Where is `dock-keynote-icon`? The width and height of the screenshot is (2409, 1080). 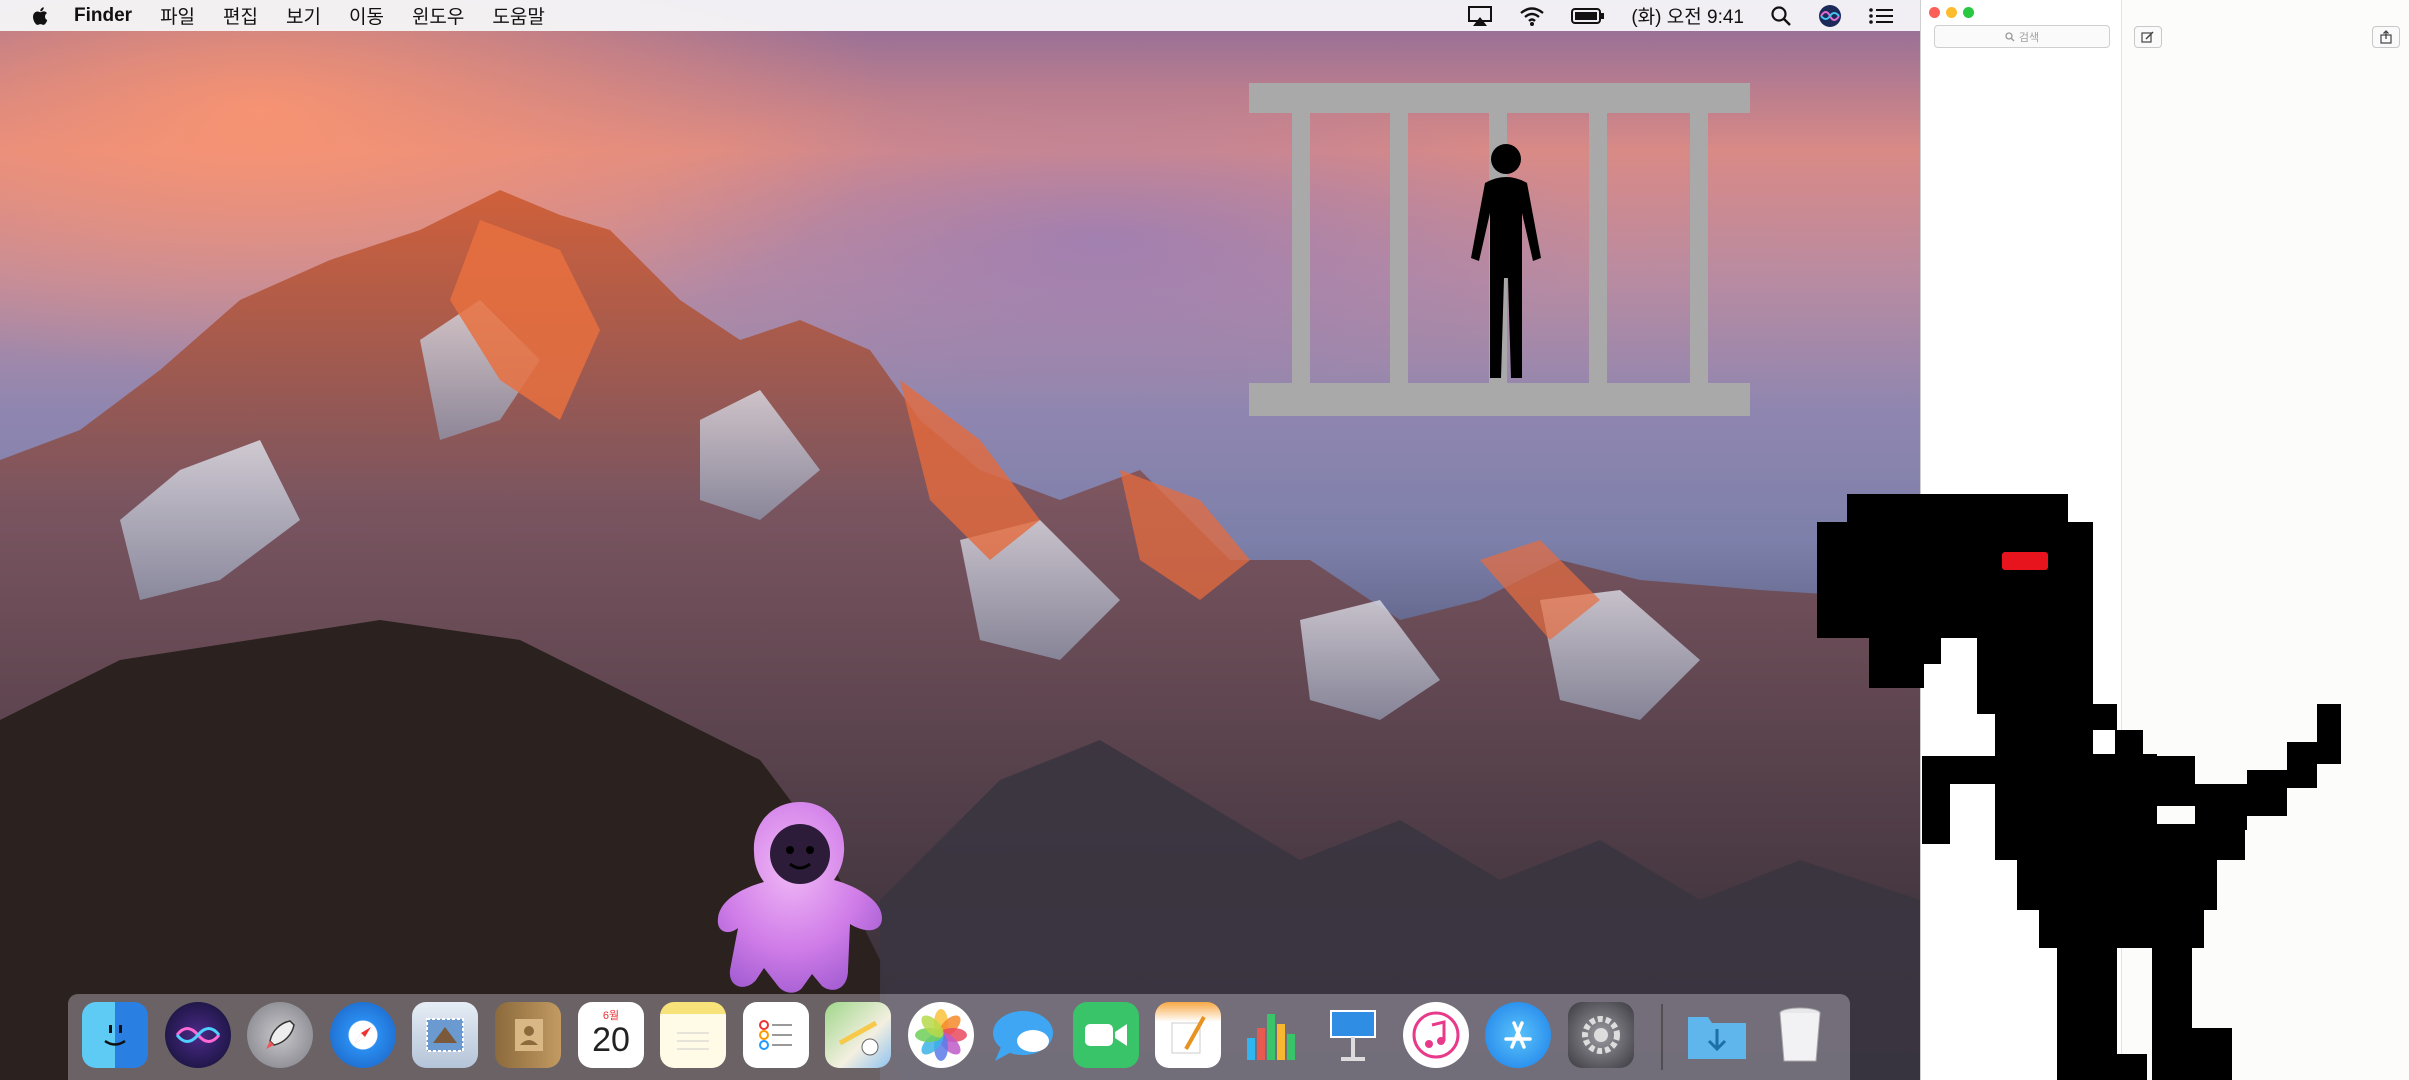
dock-keynote-icon is located at coordinates (1353, 1035).